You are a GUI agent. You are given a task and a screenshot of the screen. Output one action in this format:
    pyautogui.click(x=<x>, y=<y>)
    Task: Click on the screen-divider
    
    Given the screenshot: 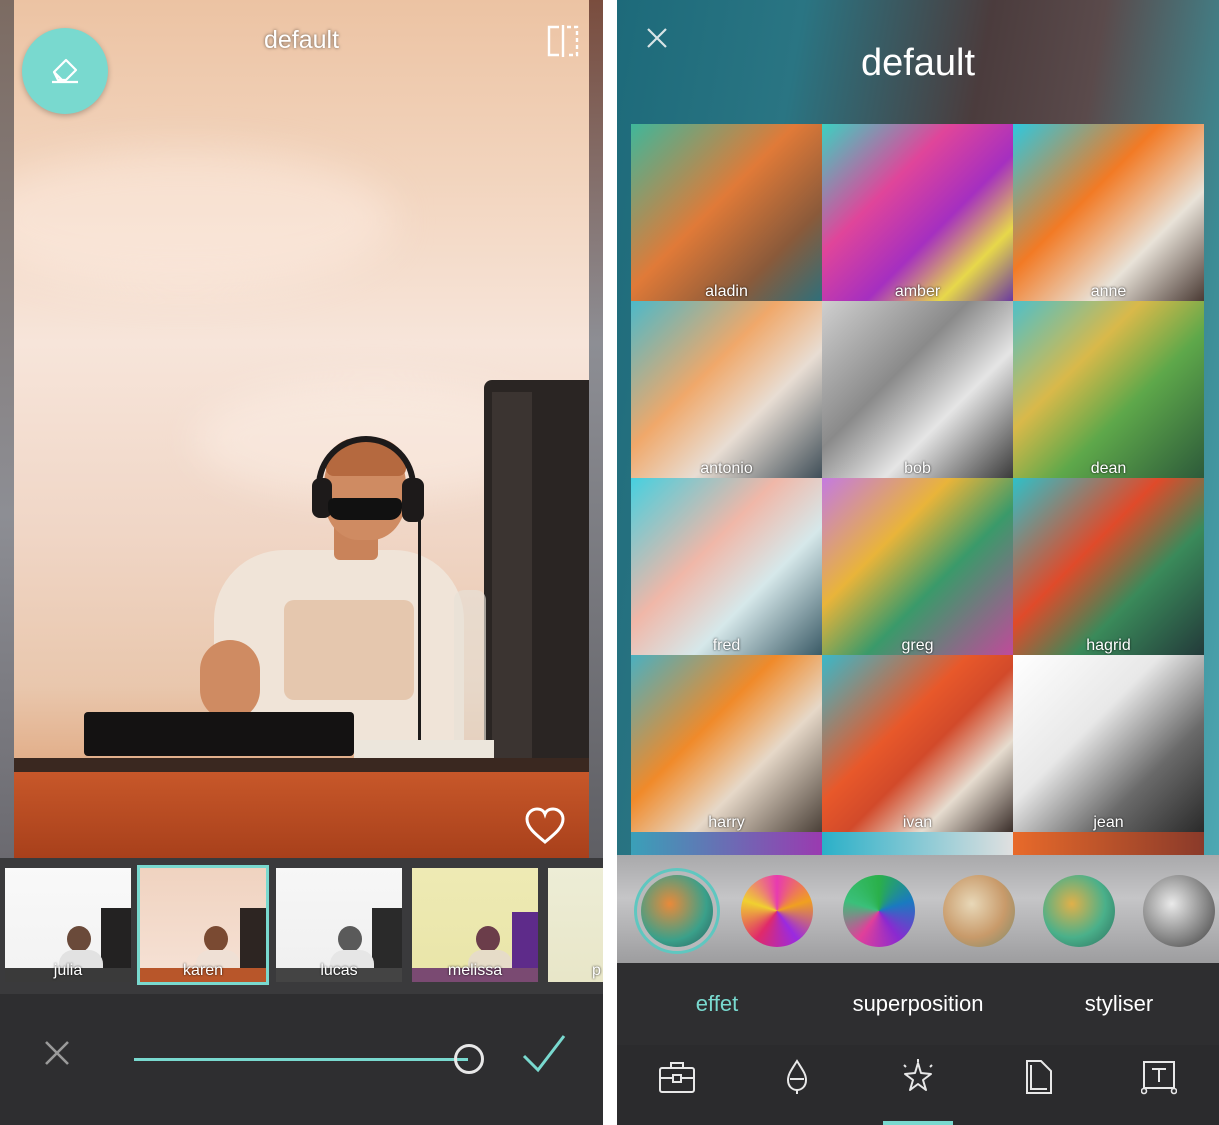 What is the action you would take?
    pyautogui.click(x=610, y=562)
    